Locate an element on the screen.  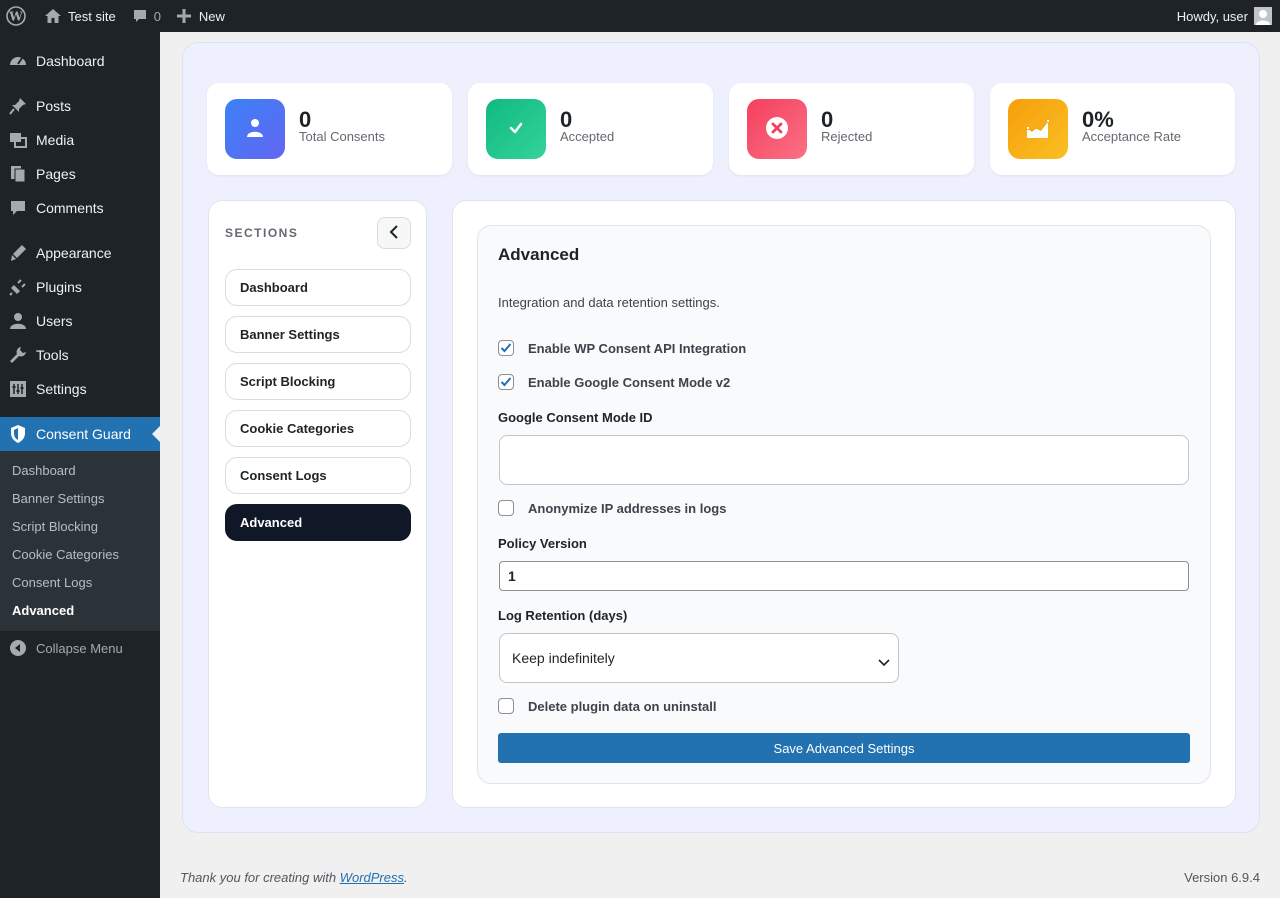
site-name-link: Test site is located at coordinates (80, 16).